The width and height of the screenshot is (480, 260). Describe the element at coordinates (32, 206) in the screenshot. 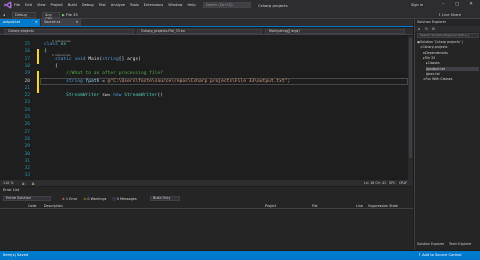

I see `column-code: Code` at that location.